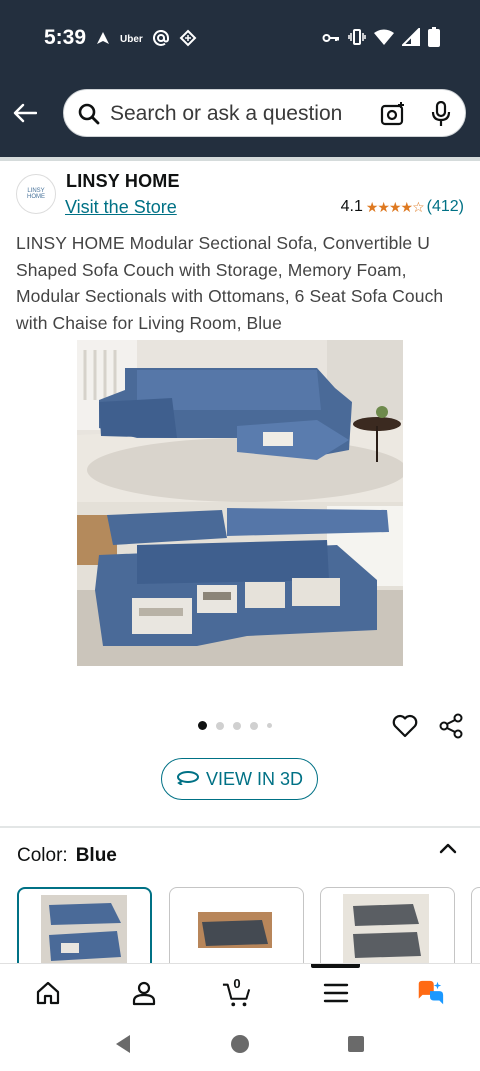  Describe the element at coordinates (237, 992) in the screenshot. I see `cart-icon: 0` at that location.